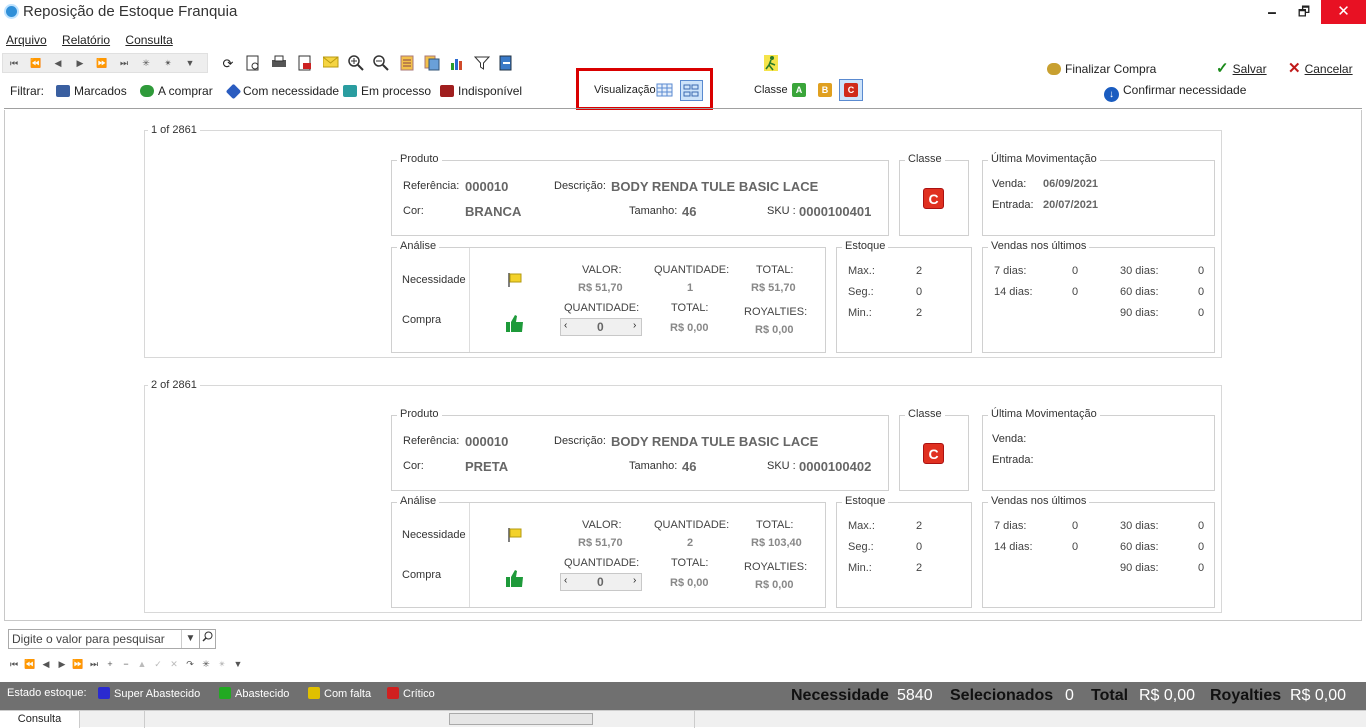  What do you see at coordinates (506, 64) in the screenshot?
I see `exit-door-icon` at bounding box center [506, 64].